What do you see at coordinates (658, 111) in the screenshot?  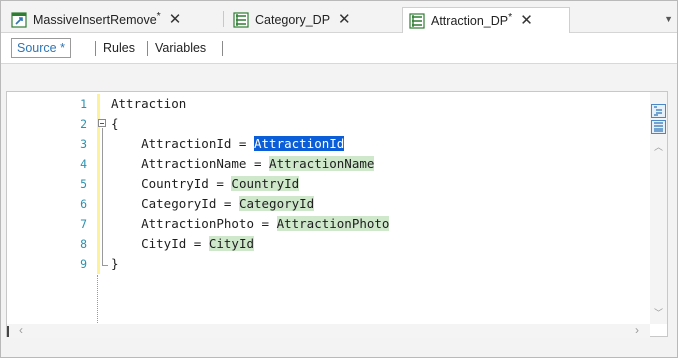 I see `outline-view-icon` at bounding box center [658, 111].